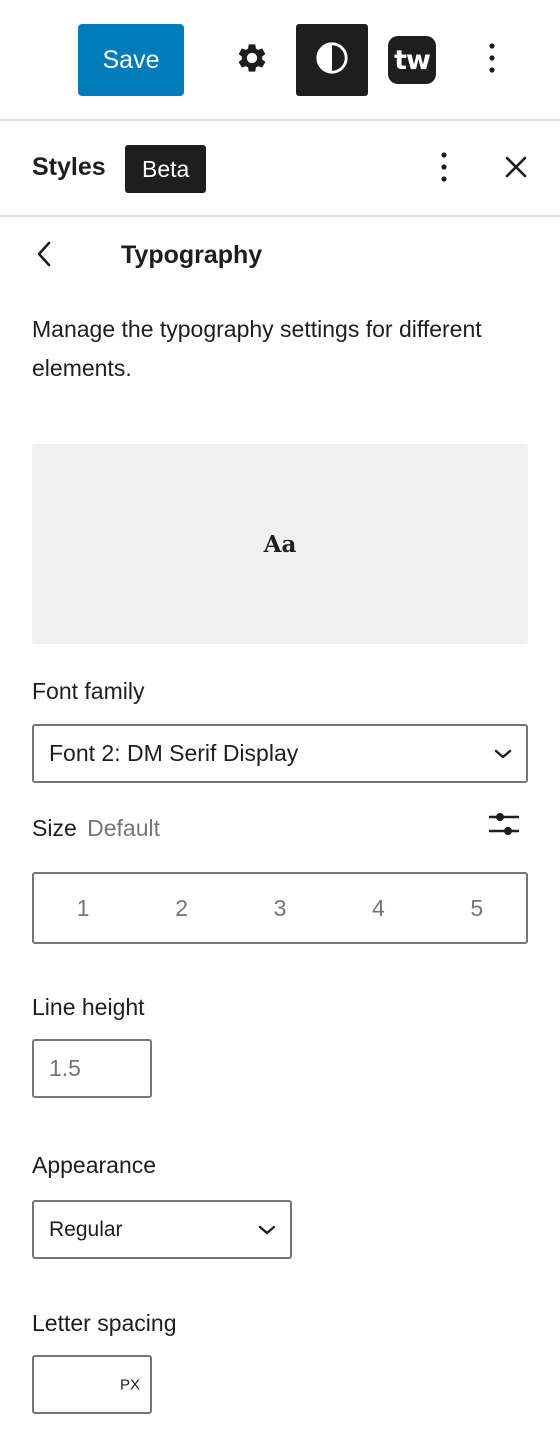 The width and height of the screenshot is (560, 1446). I want to click on size-option-2: 2, so click(181, 908).